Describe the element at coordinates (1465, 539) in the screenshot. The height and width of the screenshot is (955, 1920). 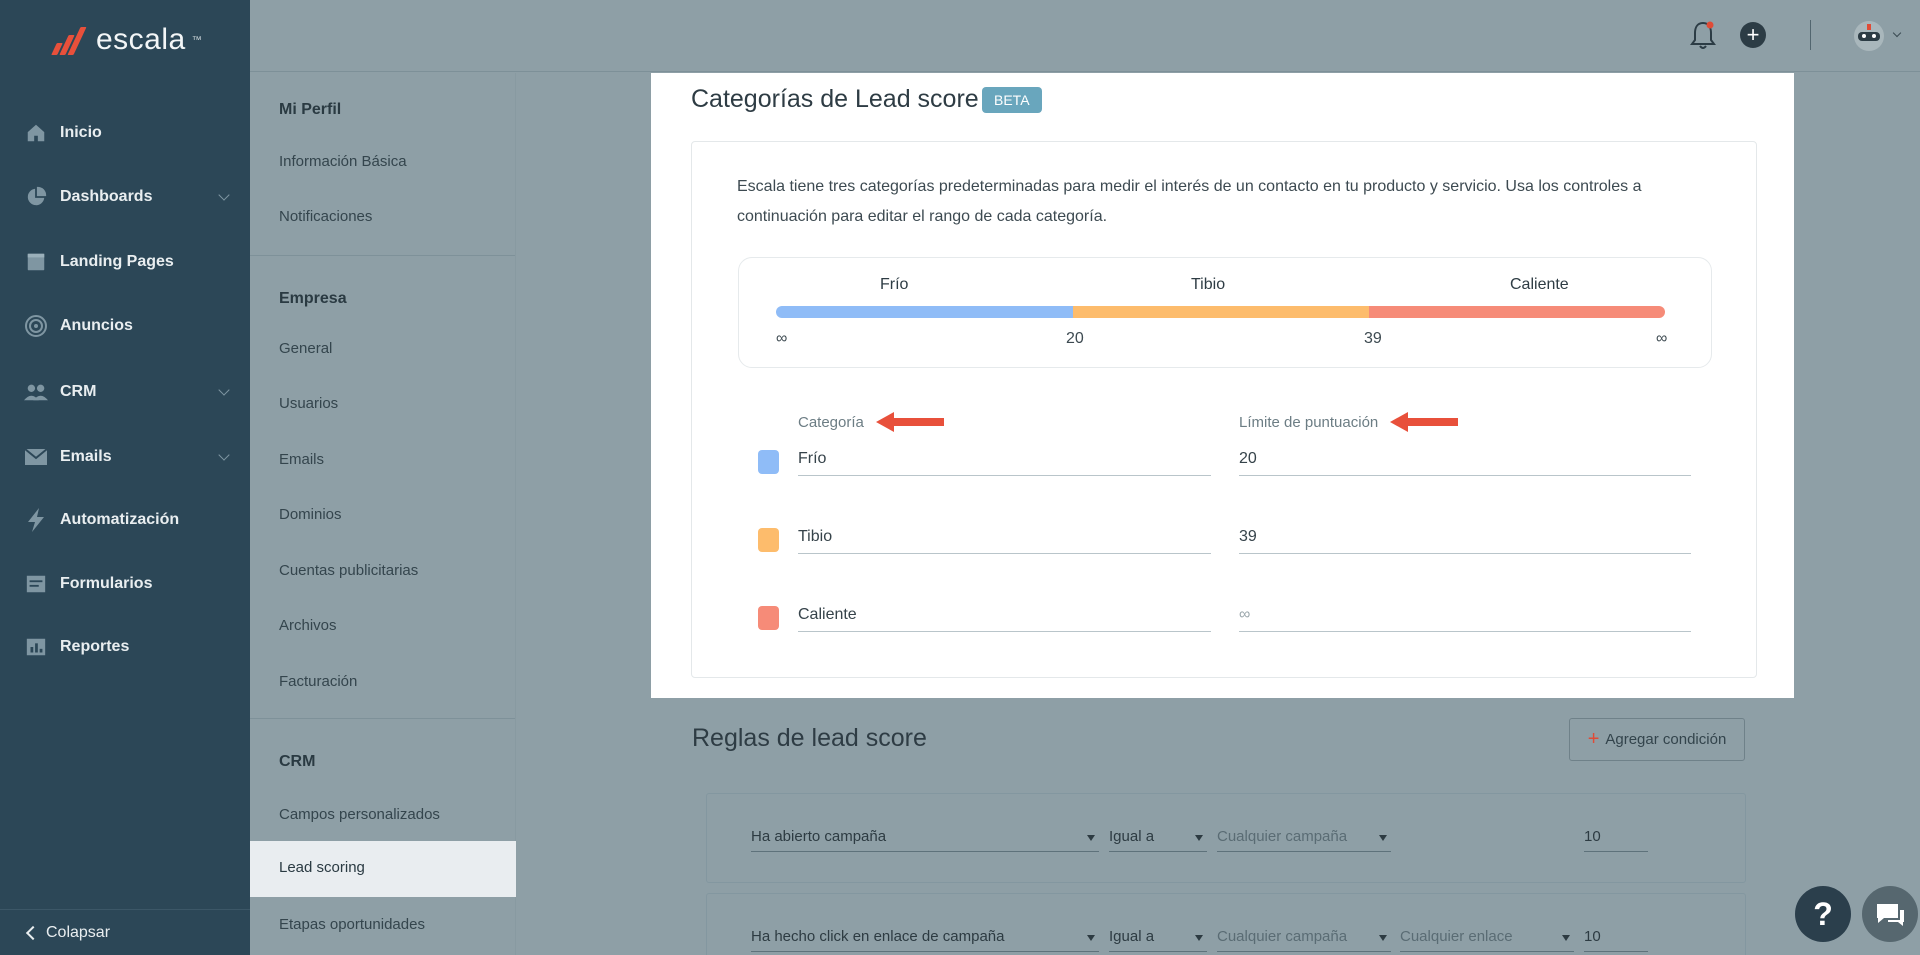
I see `score-limit-input: 39` at that location.